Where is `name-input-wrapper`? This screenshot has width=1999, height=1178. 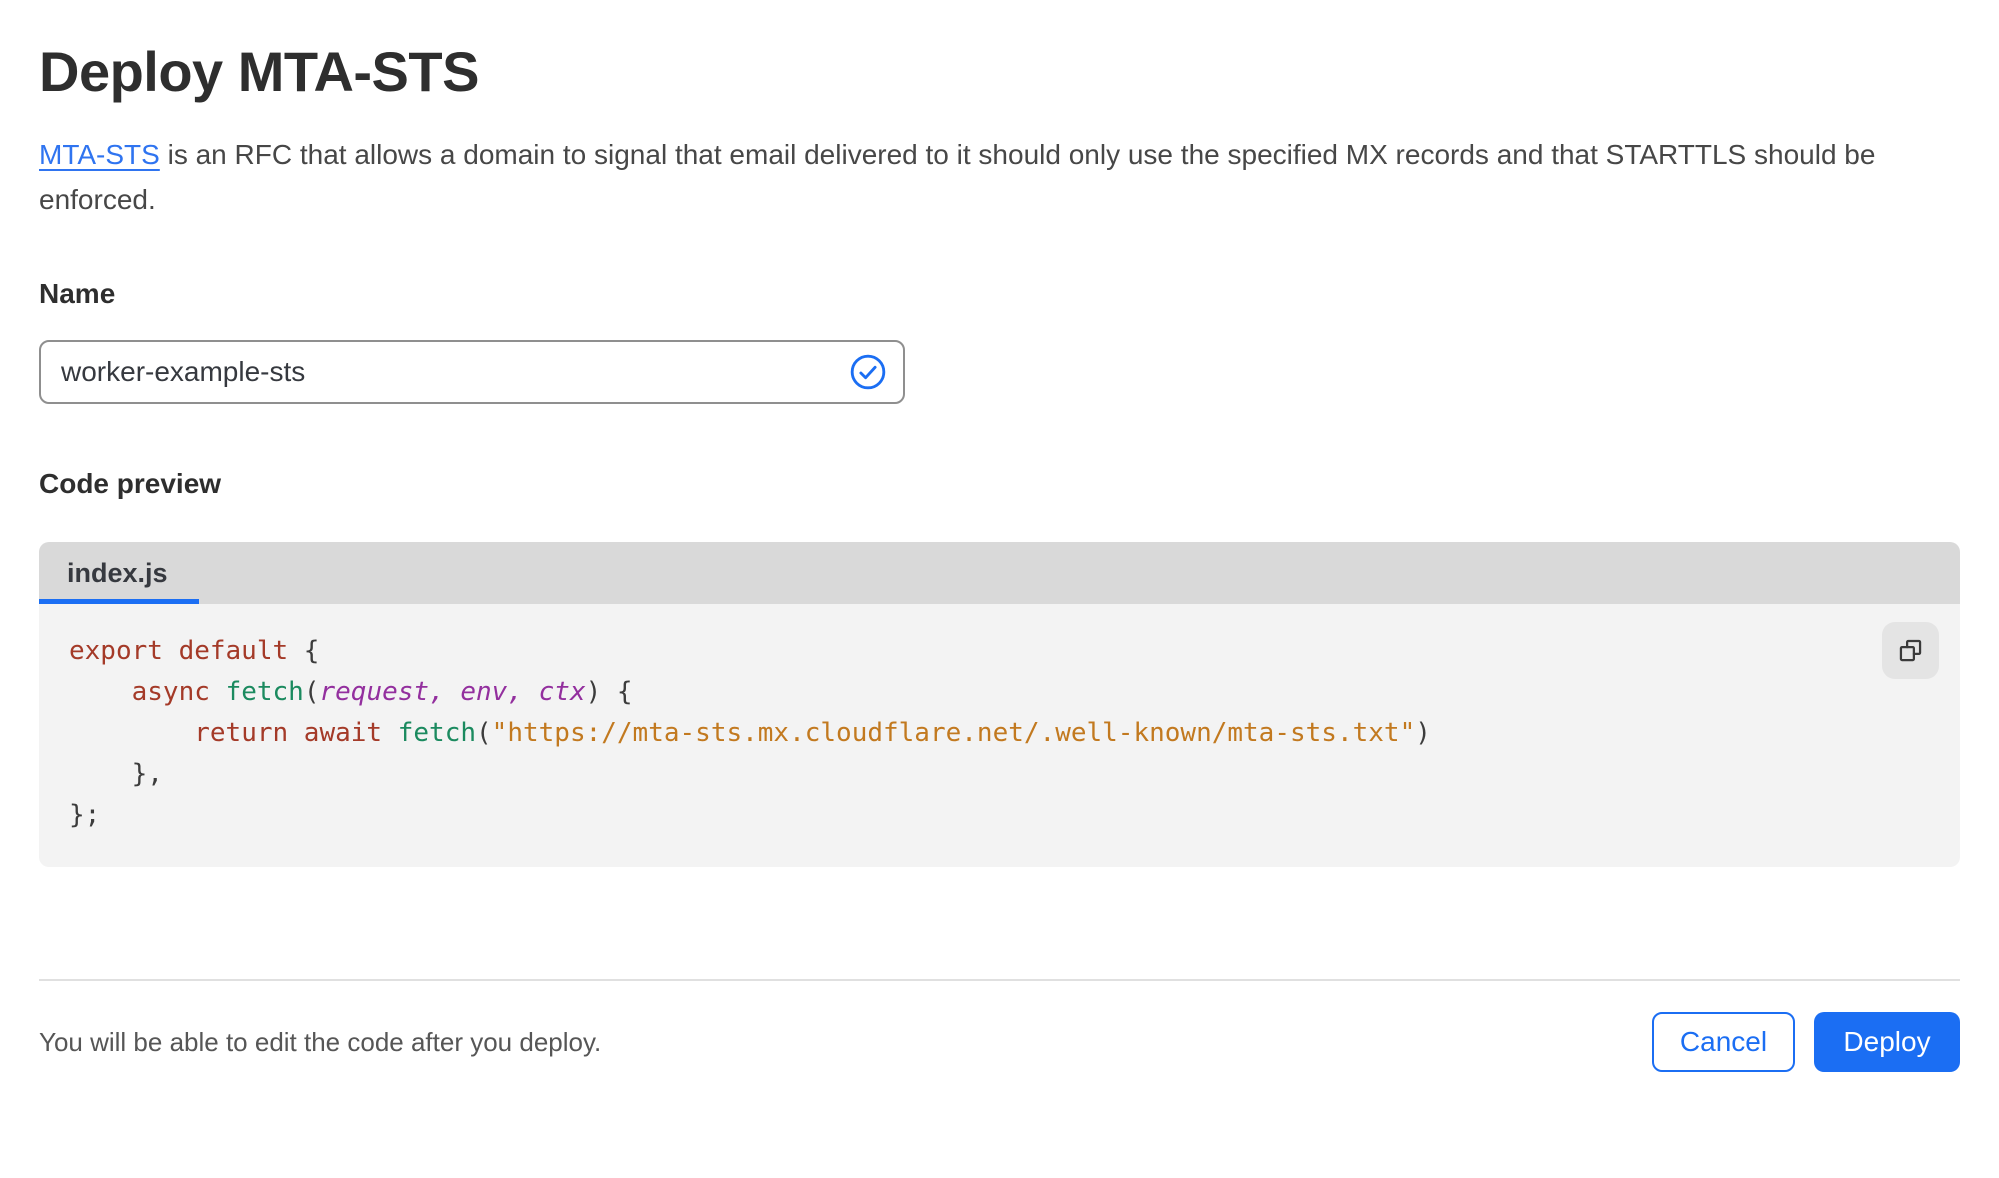 name-input-wrapper is located at coordinates (472, 372).